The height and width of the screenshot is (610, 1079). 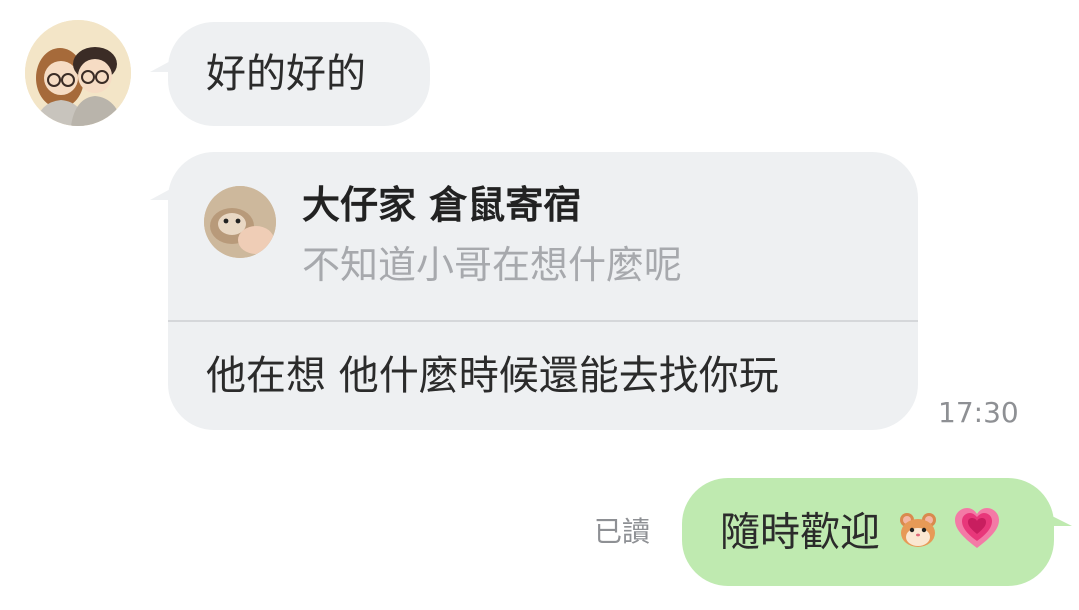 I want to click on hamster-photo-icon, so click(x=240, y=222).